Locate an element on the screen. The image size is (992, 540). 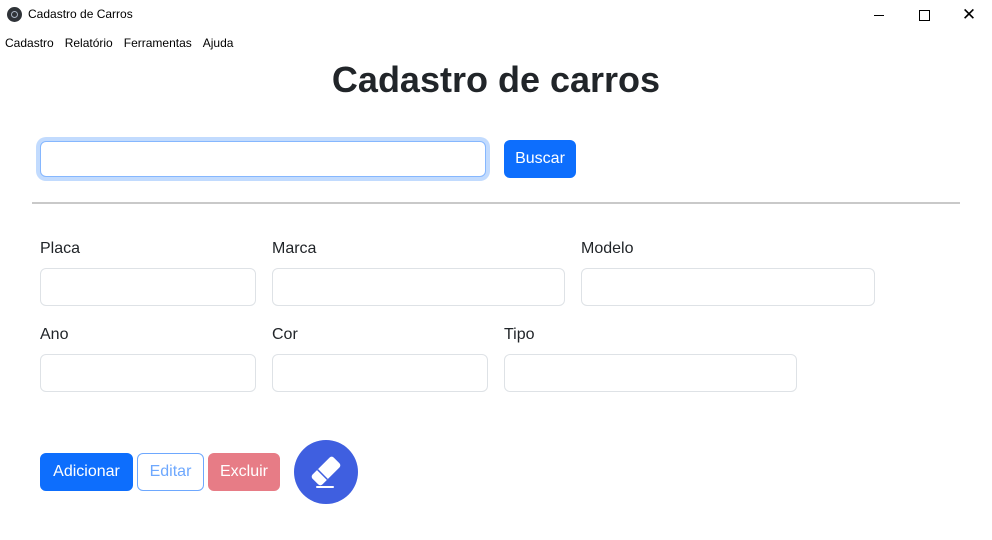
tipo-label: Tipo is located at coordinates (519, 334).